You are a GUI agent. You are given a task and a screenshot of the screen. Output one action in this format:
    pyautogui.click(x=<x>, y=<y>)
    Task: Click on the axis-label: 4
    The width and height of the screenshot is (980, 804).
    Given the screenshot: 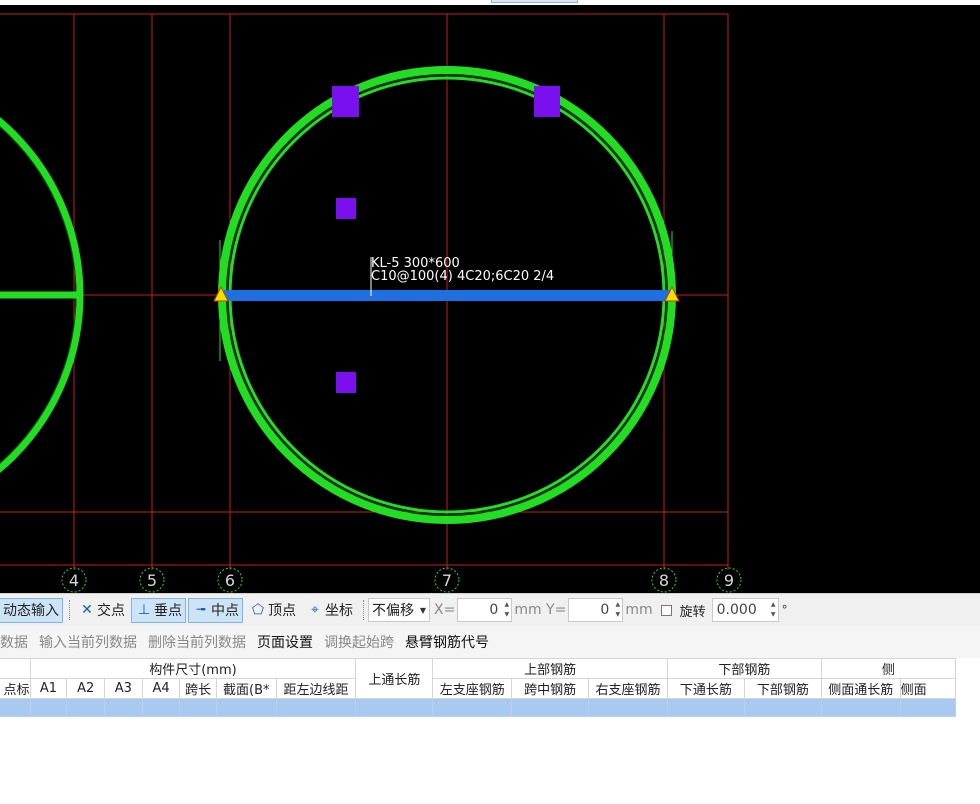 What is the action you would take?
    pyautogui.click(x=74, y=580)
    